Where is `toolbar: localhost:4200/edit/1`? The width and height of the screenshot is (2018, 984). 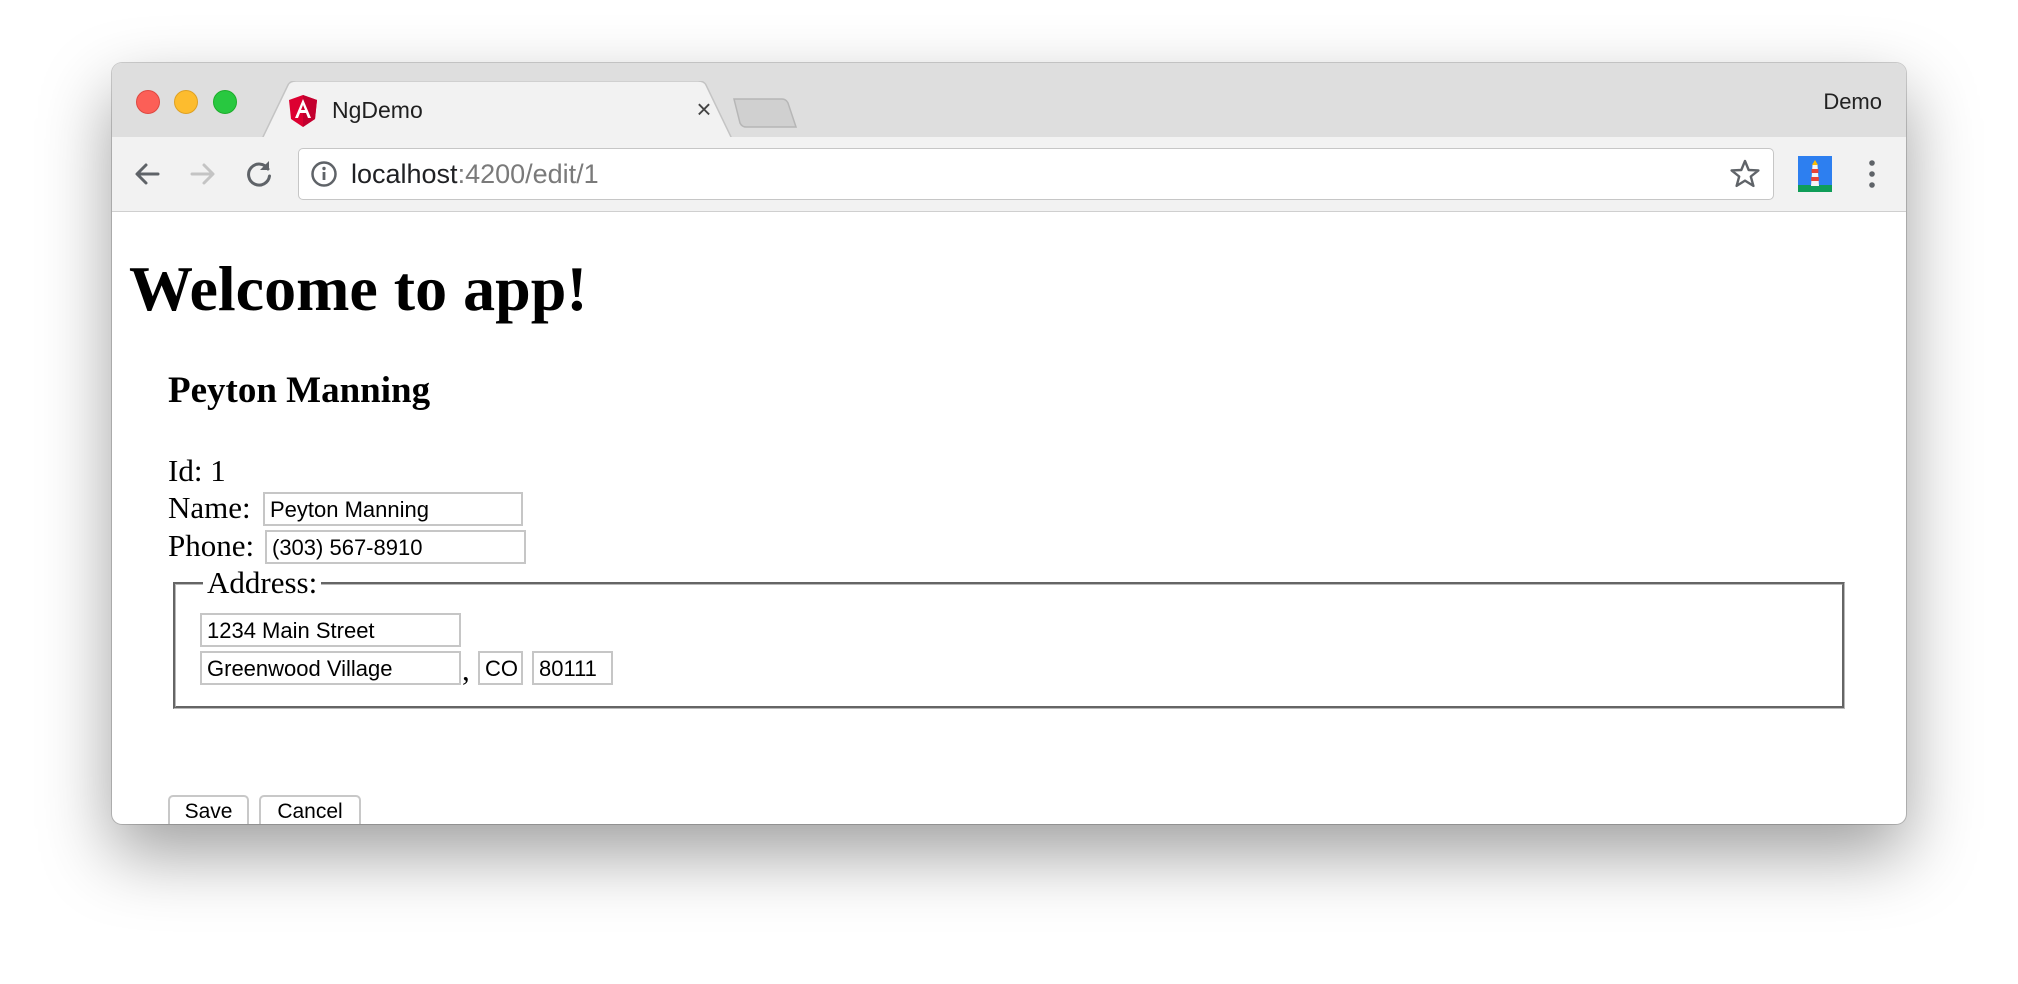 toolbar: localhost:4200/edit/1 is located at coordinates (1009, 174).